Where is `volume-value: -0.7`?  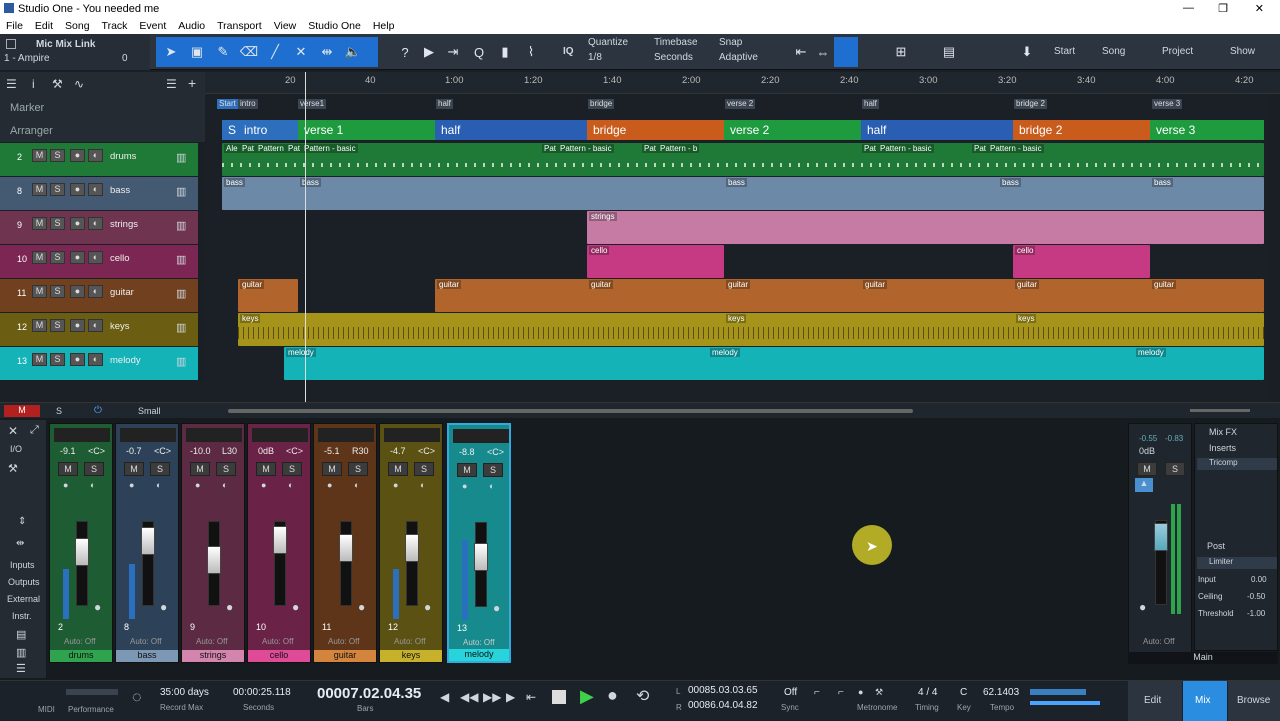 volume-value: -0.7 is located at coordinates (134, 451).